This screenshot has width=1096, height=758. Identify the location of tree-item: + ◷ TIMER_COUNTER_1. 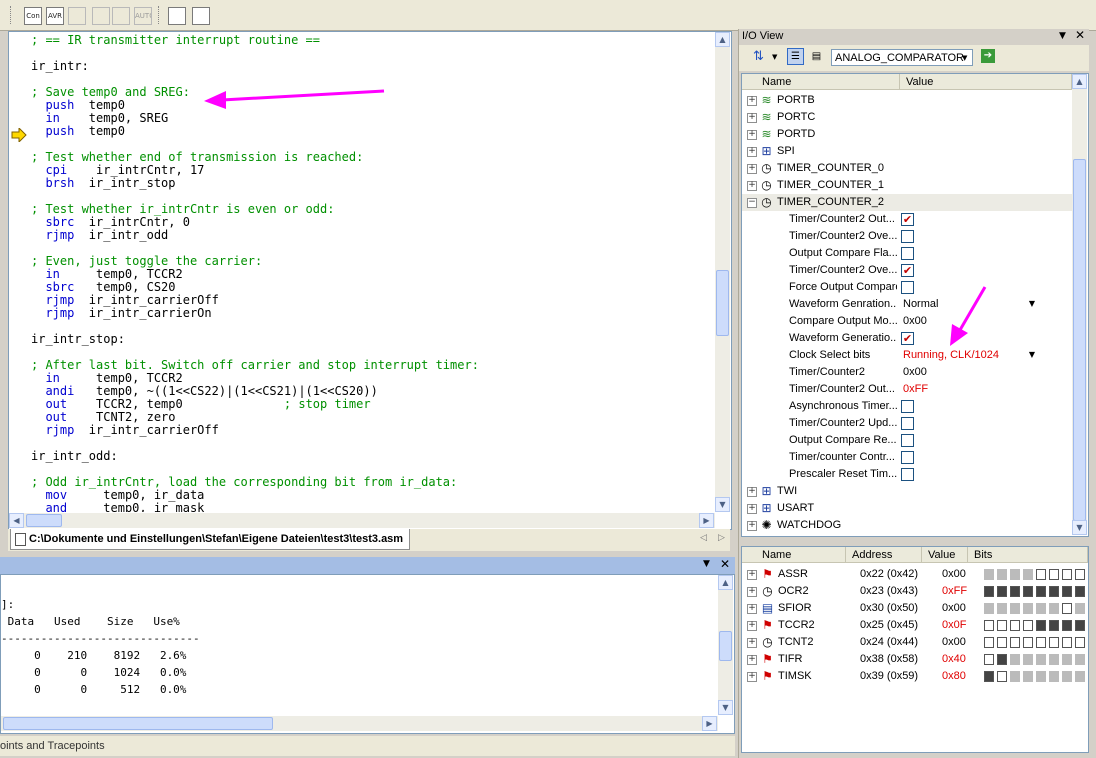
(907, 185).